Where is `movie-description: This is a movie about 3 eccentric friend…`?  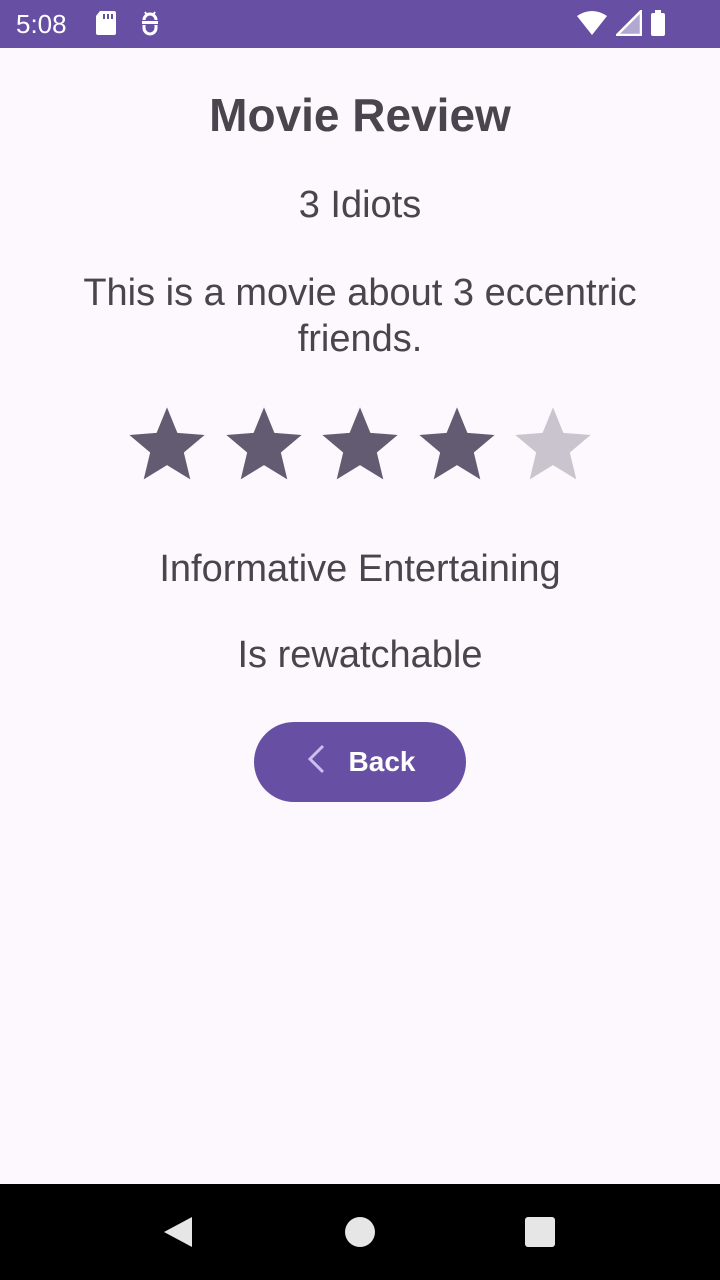
movie-description: This is a movie about 3 eccentric friend… is located at coordinates (360, 316).